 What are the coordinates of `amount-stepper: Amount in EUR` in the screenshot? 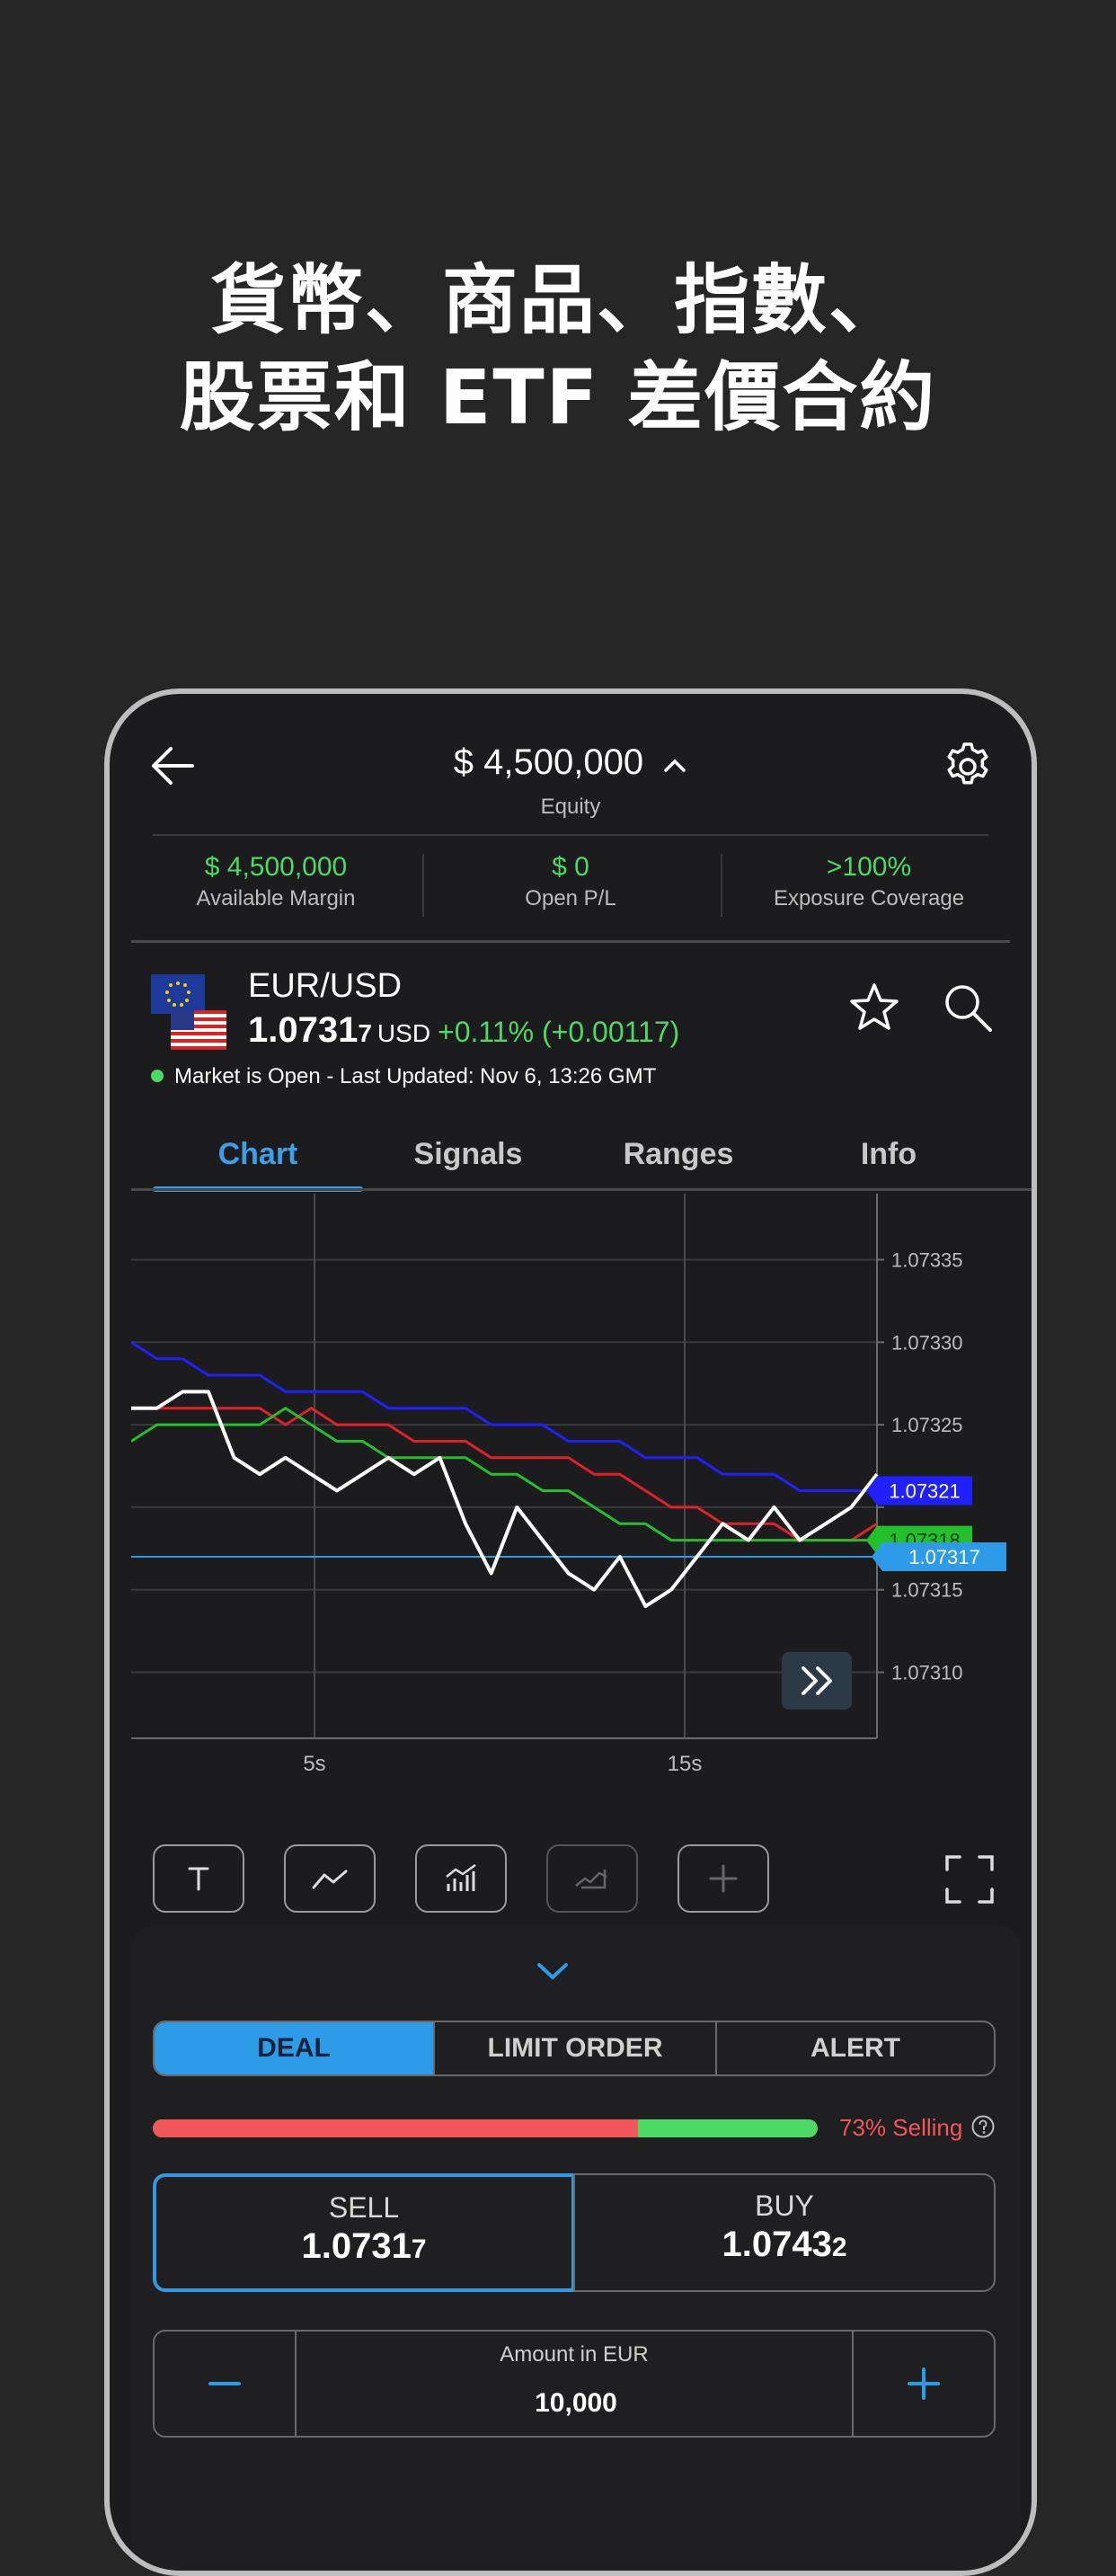 It's located at (574, 2384).